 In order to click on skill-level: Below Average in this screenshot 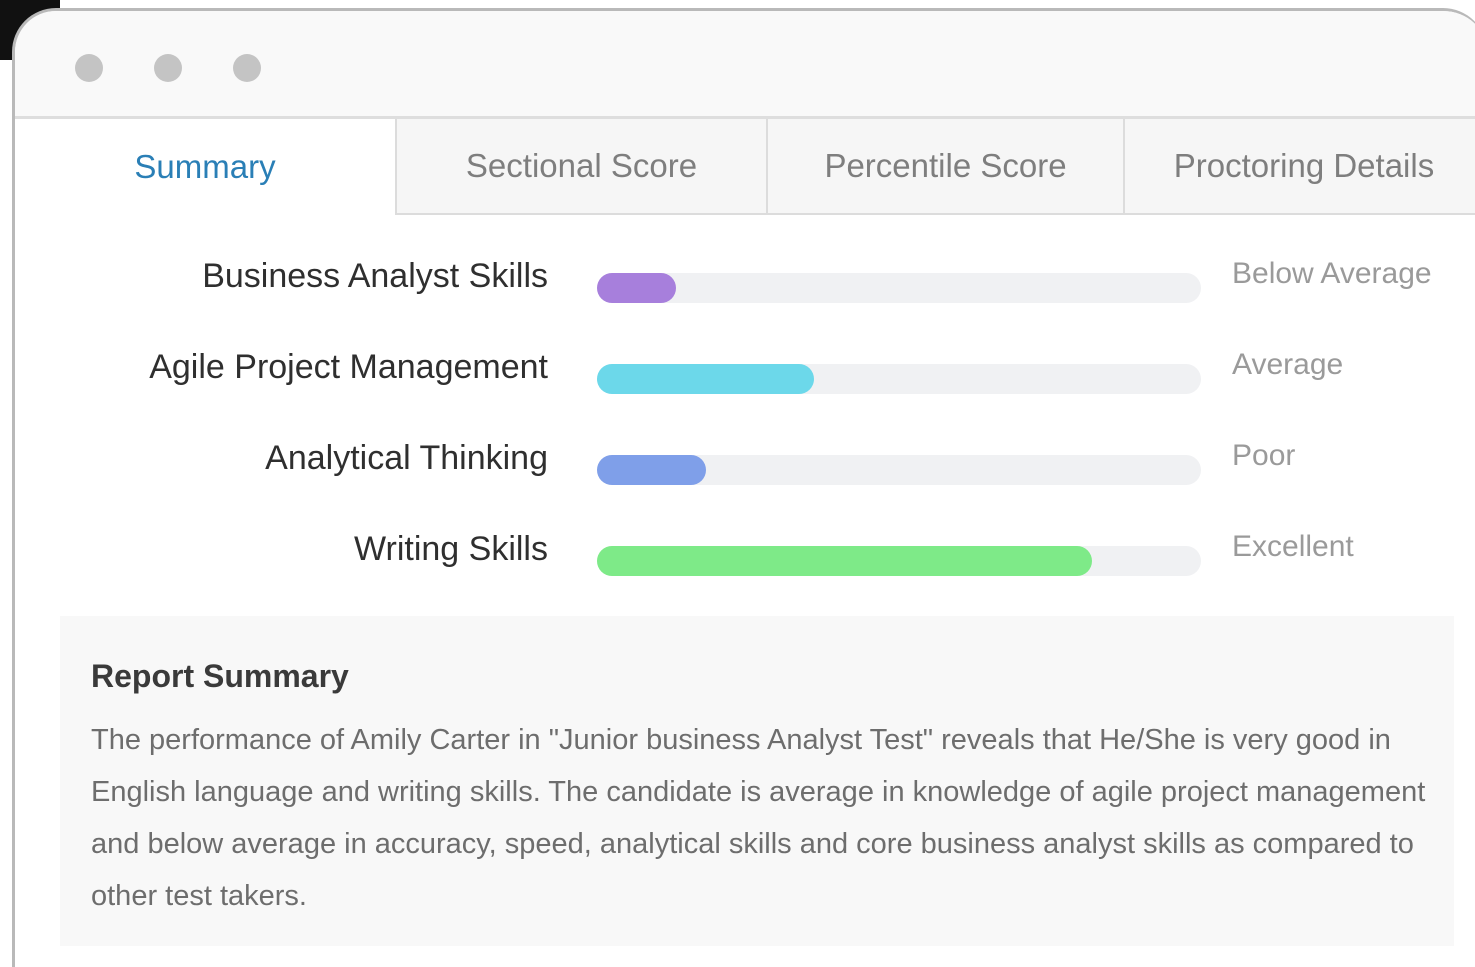, I will do `click(1332, 273)`.